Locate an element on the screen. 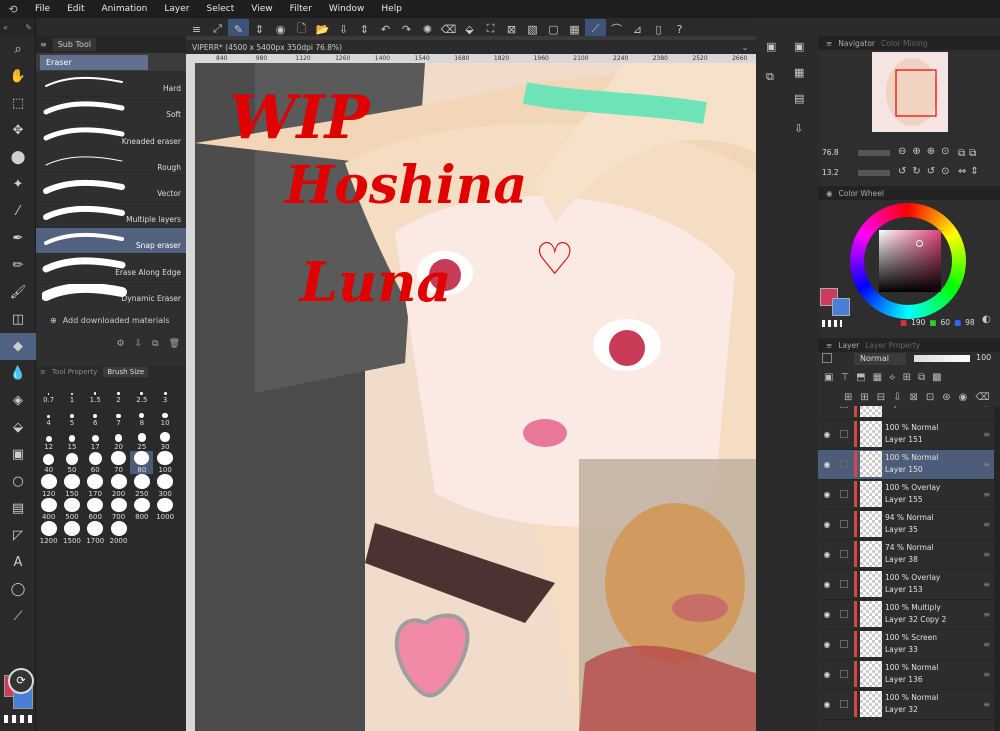 The height and width of the screenshot is (731, 1000). tab-navigator: Navigator is located at coordinates (856, 43).